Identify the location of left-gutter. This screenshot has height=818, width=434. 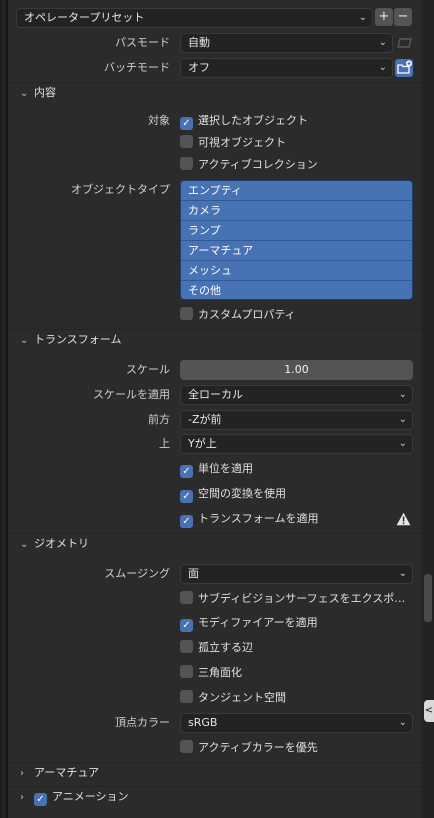
(4, 409).